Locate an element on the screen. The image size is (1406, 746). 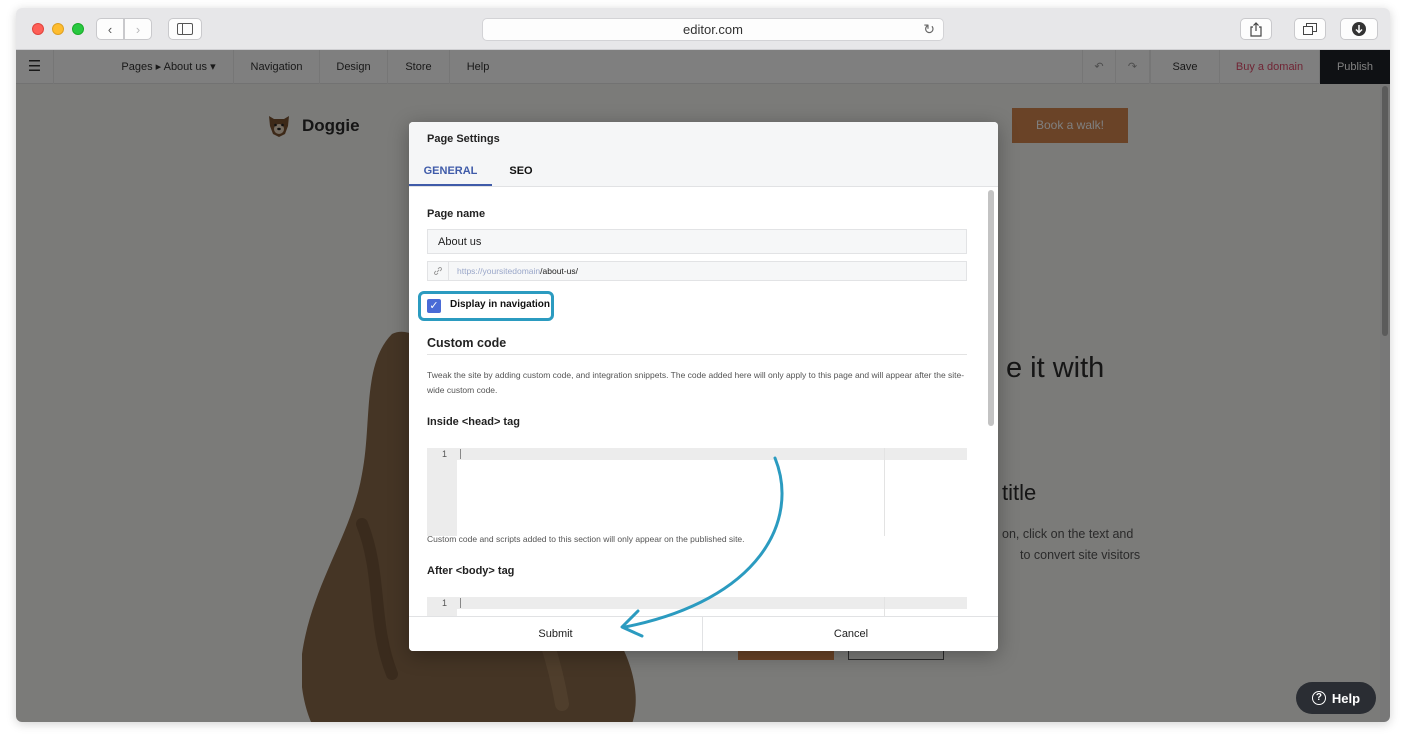
forward-button: › is located at coordinates (138, 29).